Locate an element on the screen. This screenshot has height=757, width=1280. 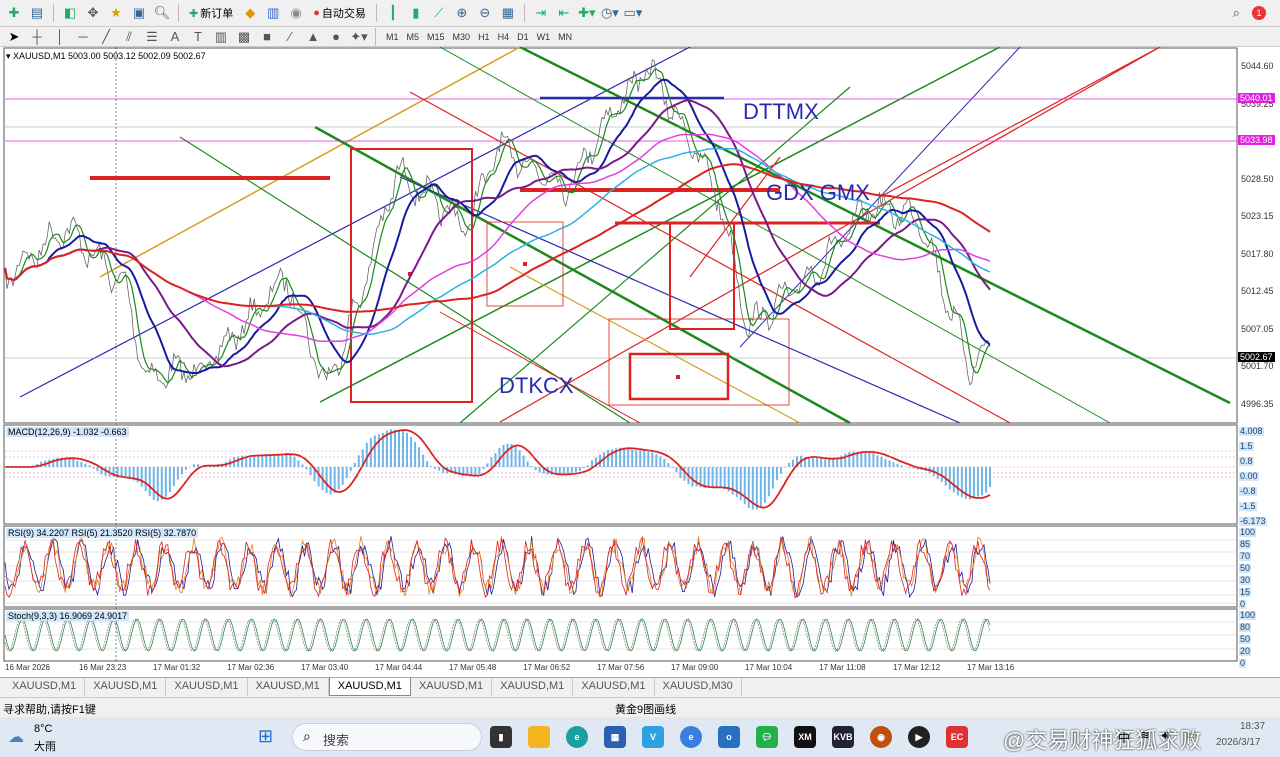
timeframe-m30: M30 is located at coordinates (462, 37).